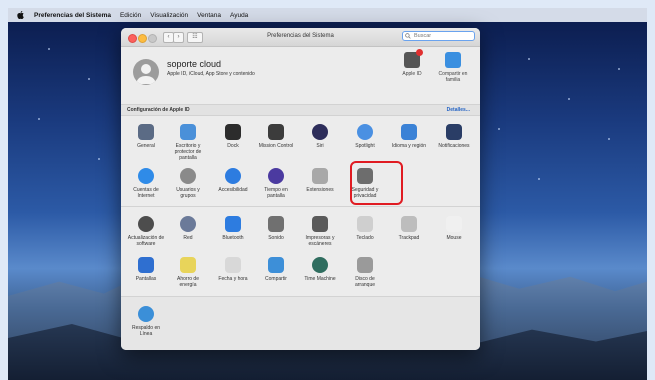 The height and width of the screenshot is (380, 655). I want to click on pref-notifications: Notificaciones, so click(454, 136).